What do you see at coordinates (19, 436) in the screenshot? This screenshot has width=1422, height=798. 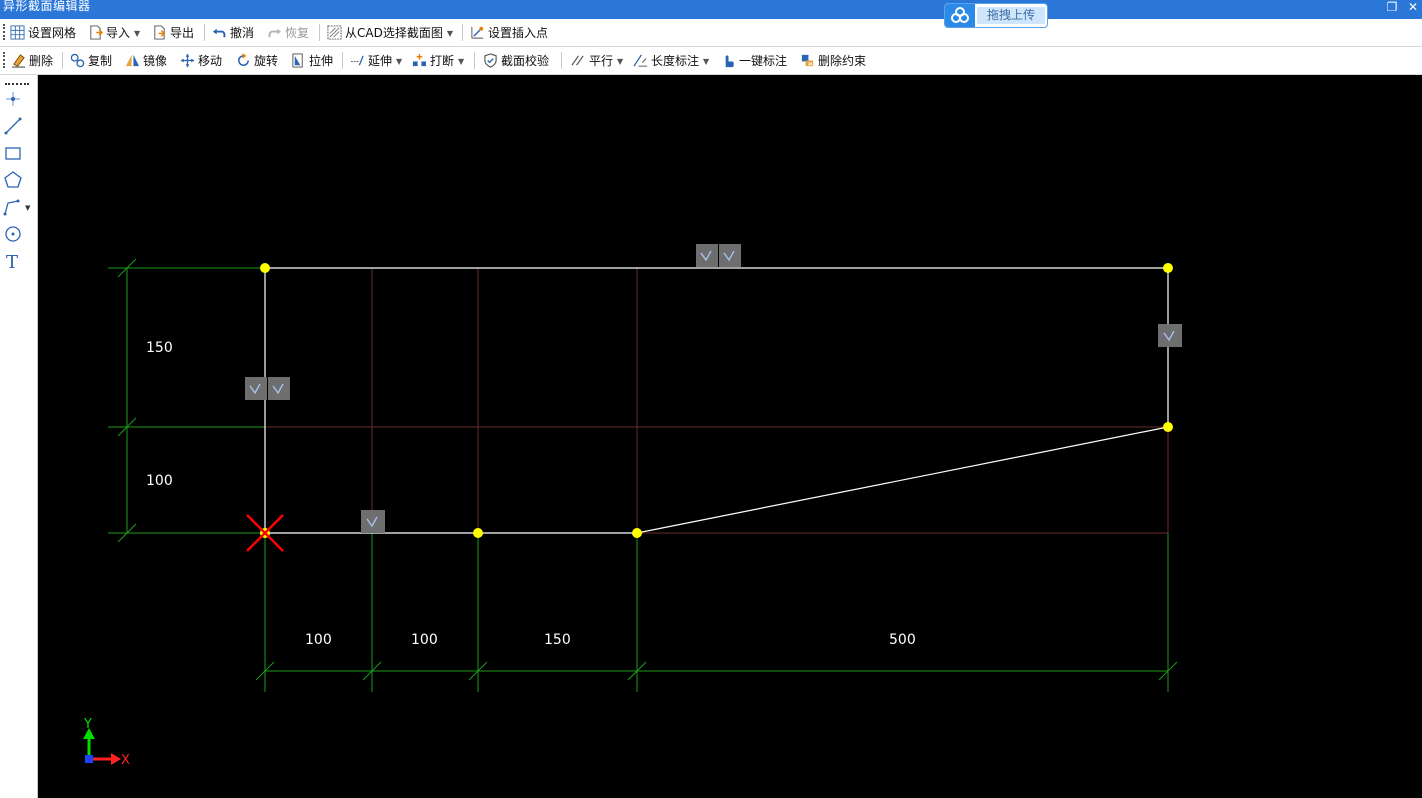 I see `drawing-tools-panel: ▼ T` at bounding box center [19, 436].